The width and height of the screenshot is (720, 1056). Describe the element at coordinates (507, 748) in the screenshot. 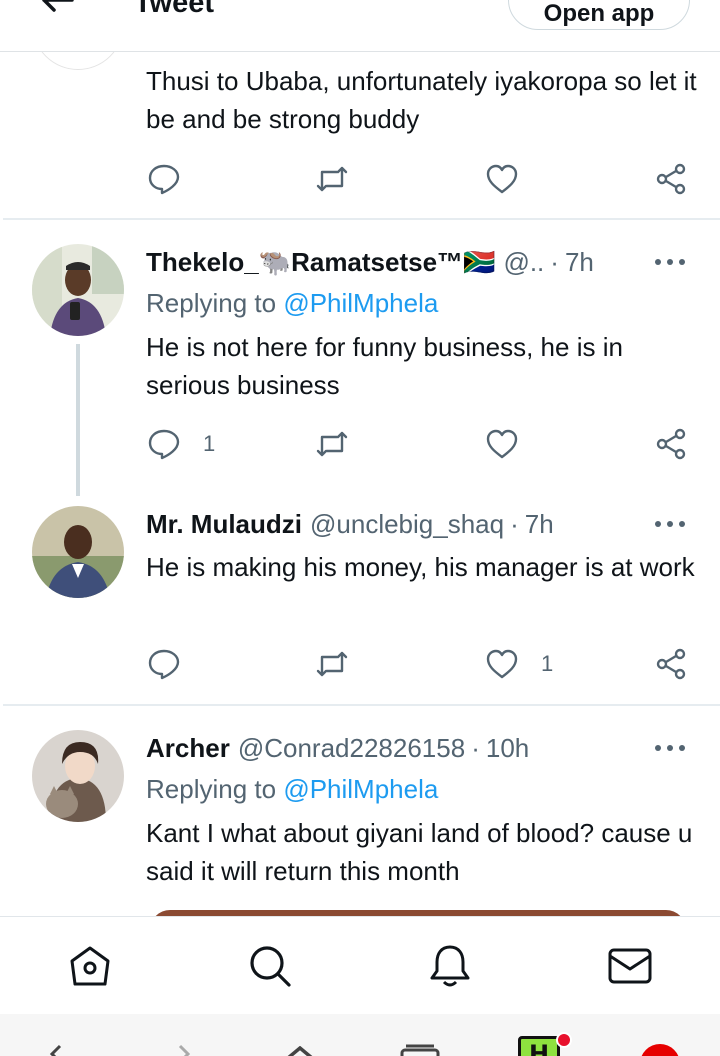

I see `timestamp: 10h` at that location.